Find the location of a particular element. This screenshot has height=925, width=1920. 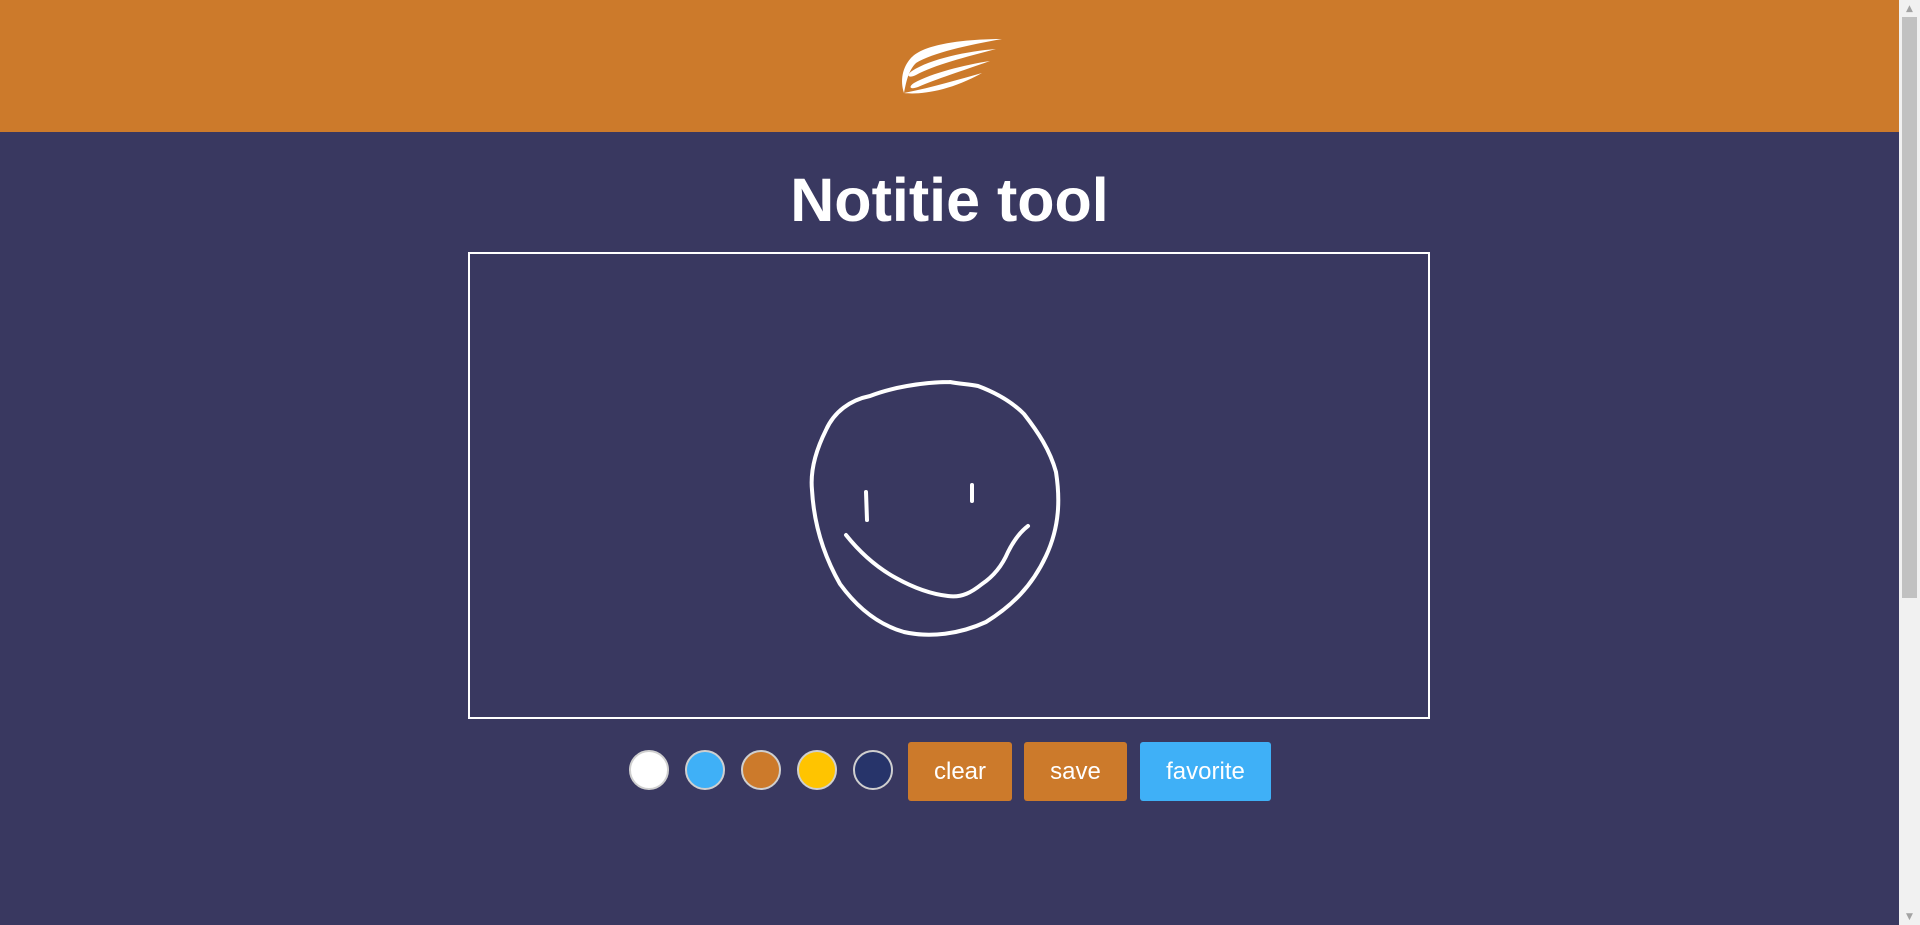

header-bar is located at coordinates (949, 66).